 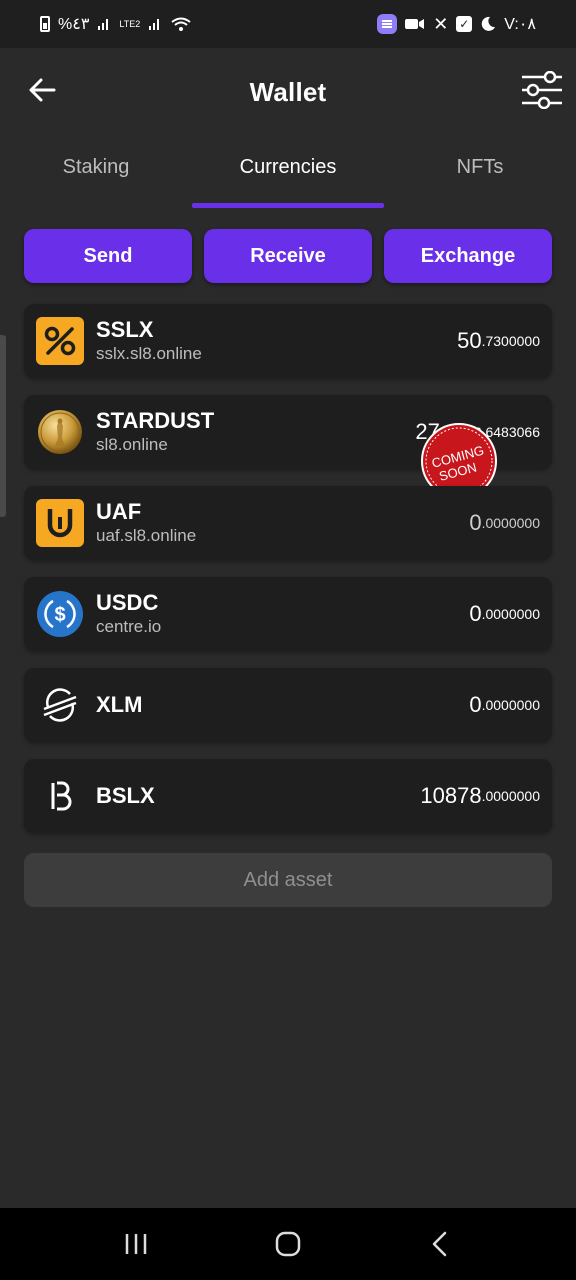 What do you see at coordinates (116, 24) in the screenshot?
I see `status-left: %٤٣ LTE2` at bounding box center [116, 24].